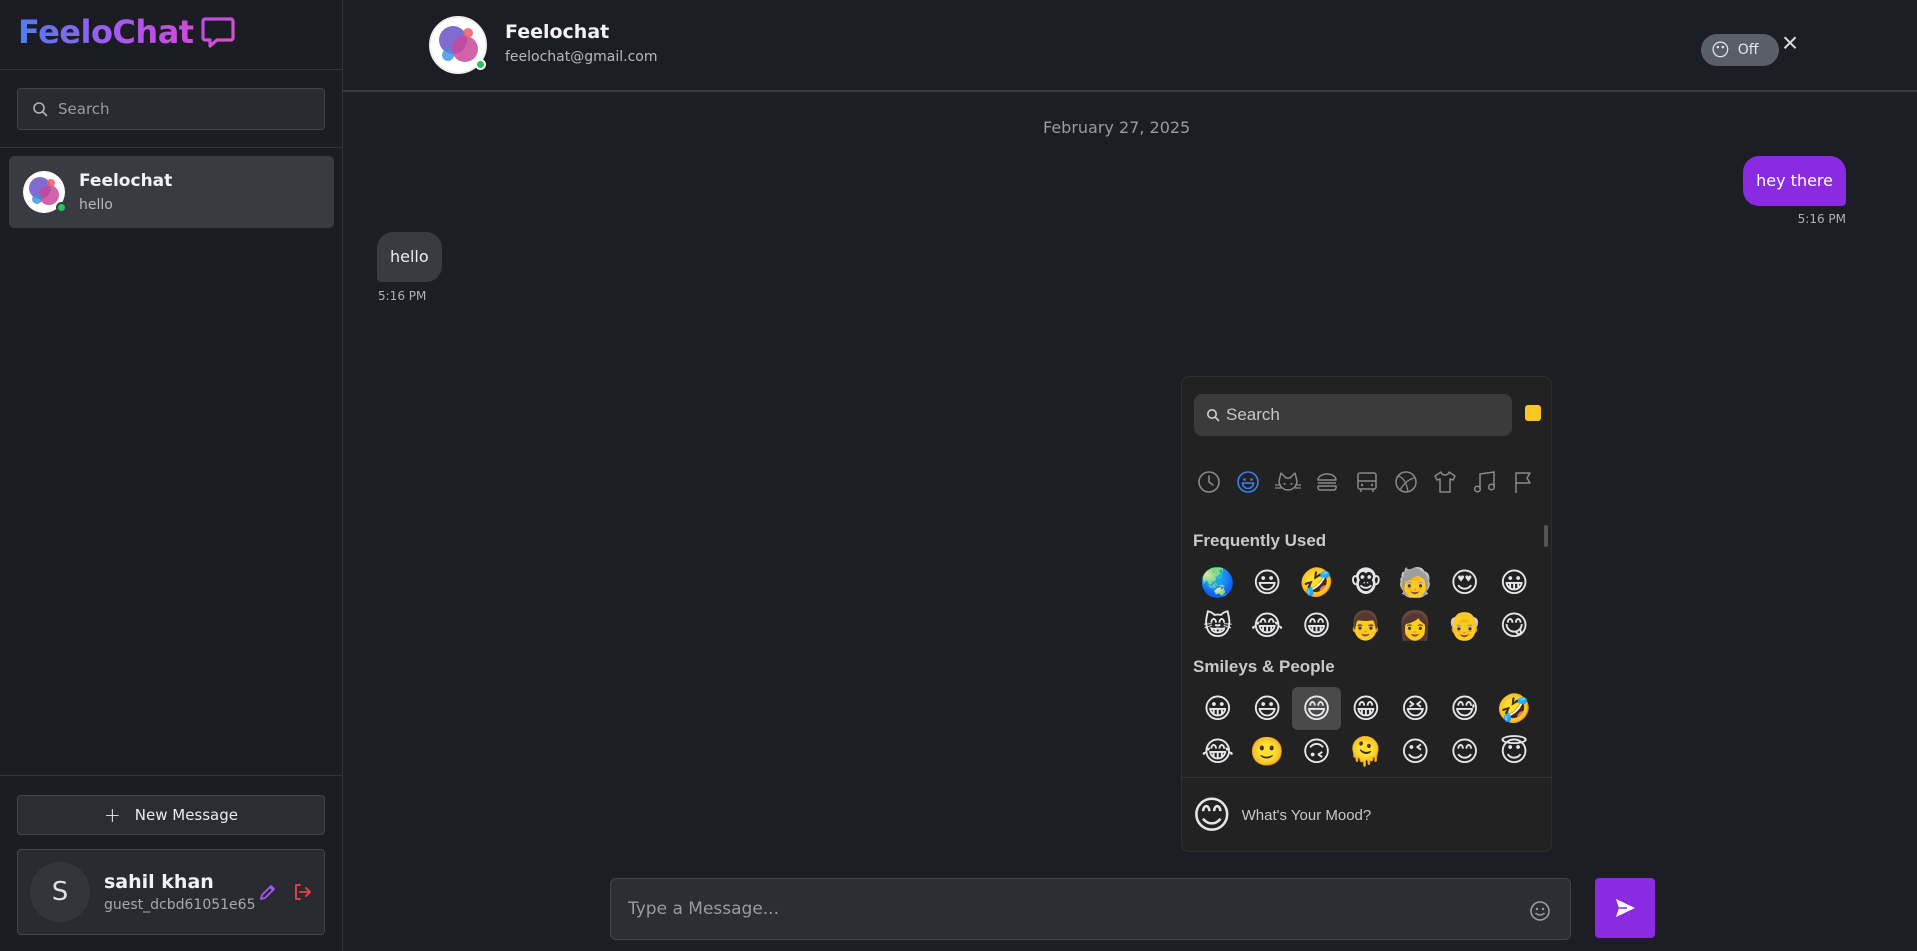 The width and height of the screenshot is (1917, 951). Describe the element at coordinates (171, 192) in the screenshot. I see `conversation-item: Feelochat hello` at that location.